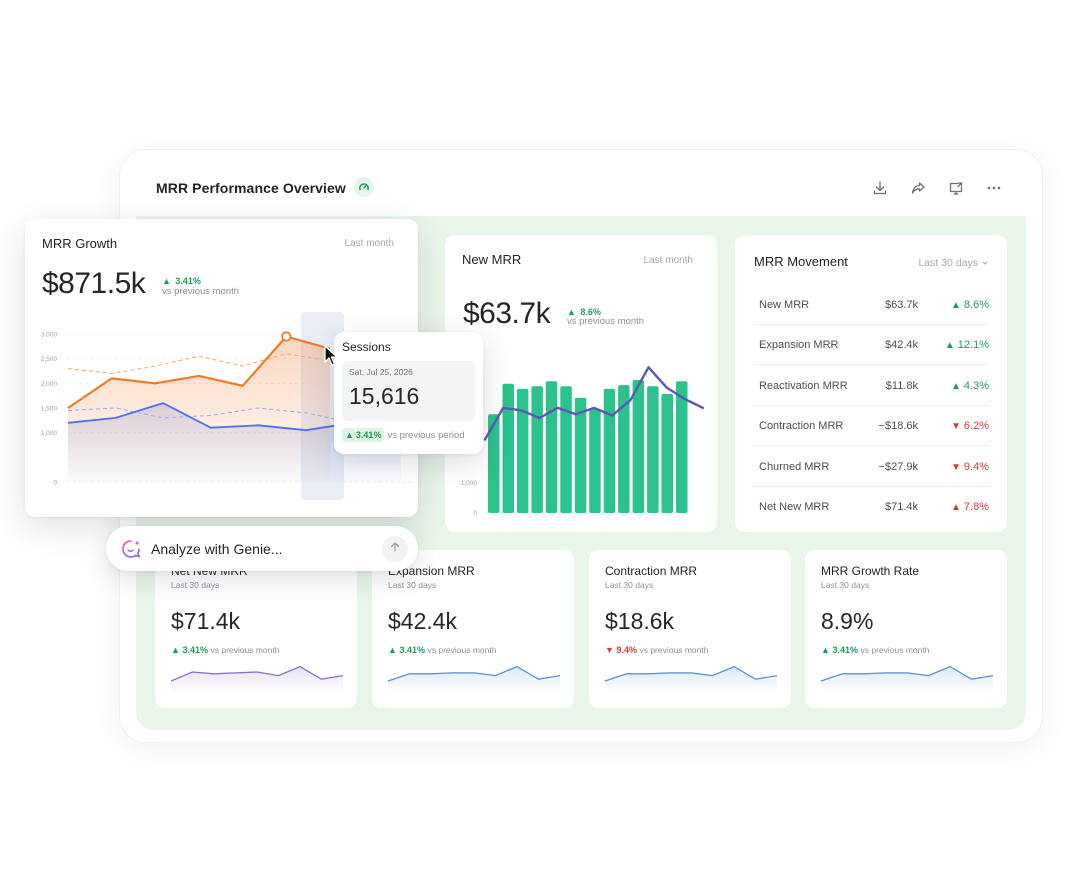 The width and height of the screenshot is (1080, 880). Describe the element at coordinates (994, 188) in the screenshot. I see `more-icon` at that location.